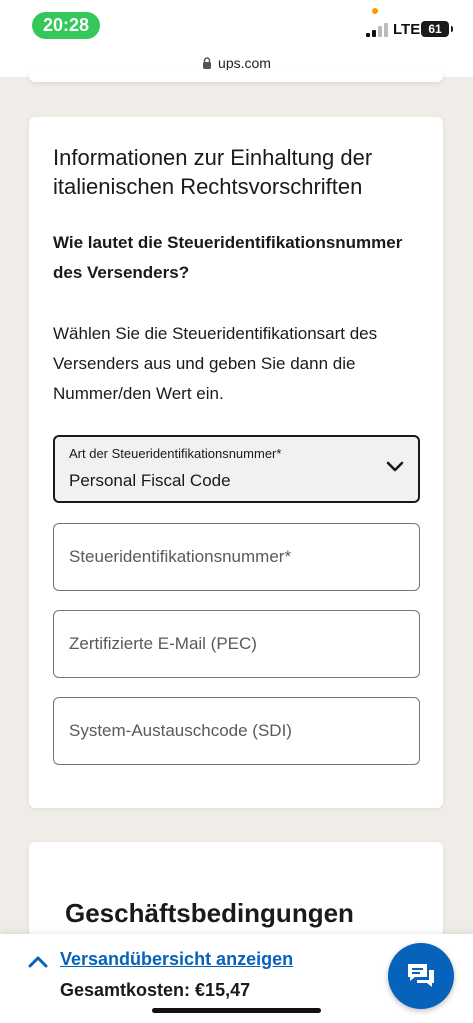 This screenshot has height=1023, width=473. Describe the element at coordinates (244, 62) in the screenshot. I see `url-text: ups.com` at that location.